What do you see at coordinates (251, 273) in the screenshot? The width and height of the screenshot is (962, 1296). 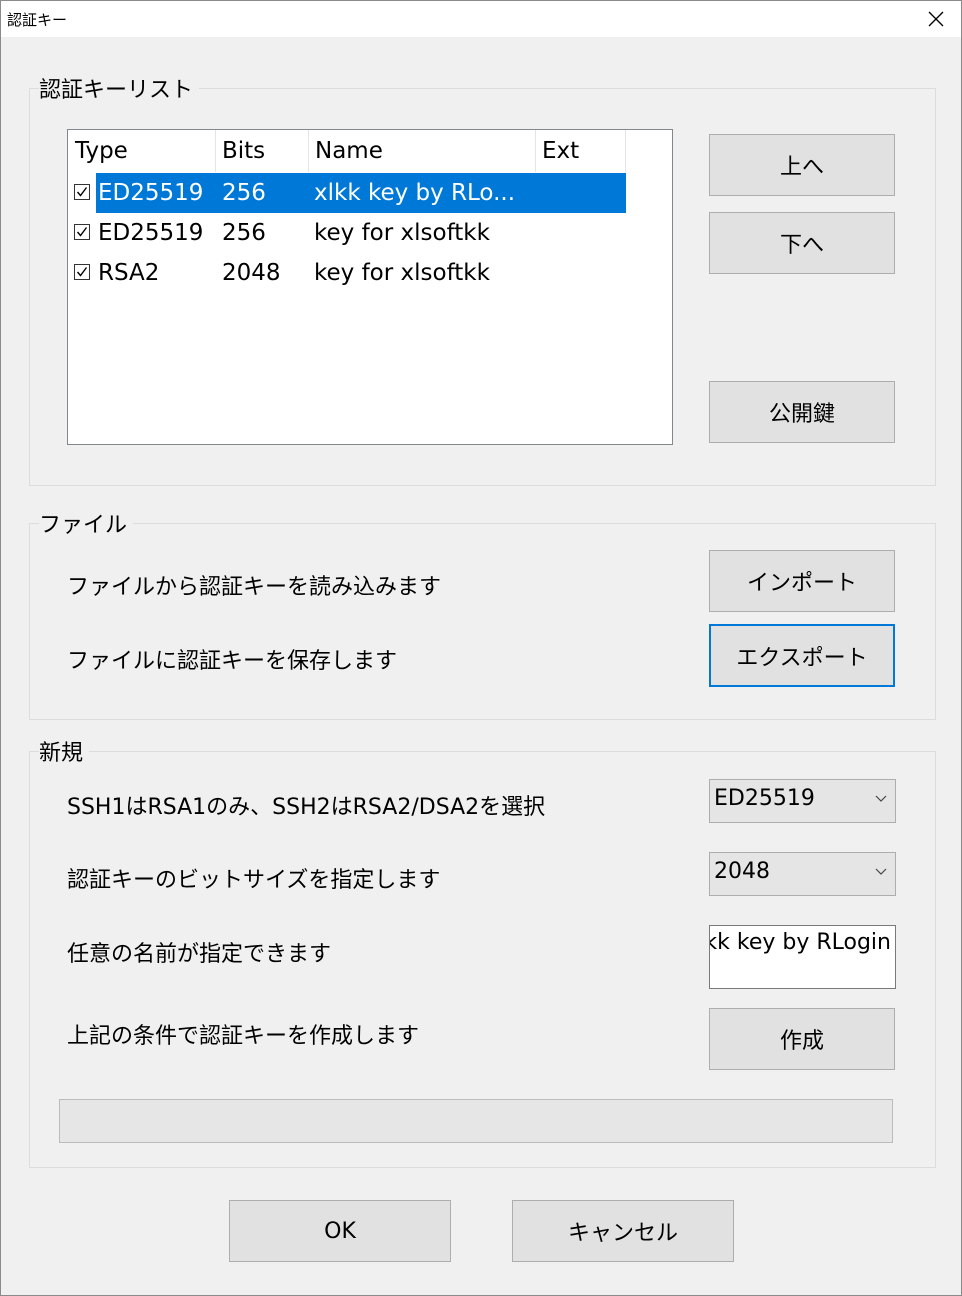 I see `cell-bits: 2048` at bounding box center [251, 273].